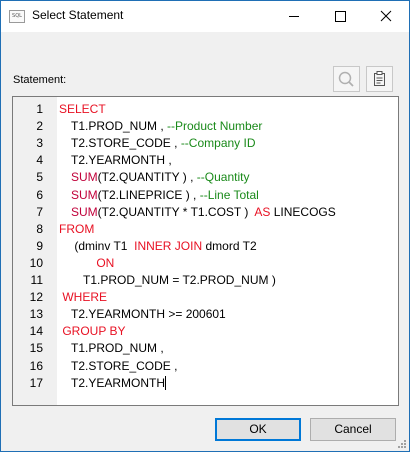  I want to click on line-number: 5, so click(39, 177).